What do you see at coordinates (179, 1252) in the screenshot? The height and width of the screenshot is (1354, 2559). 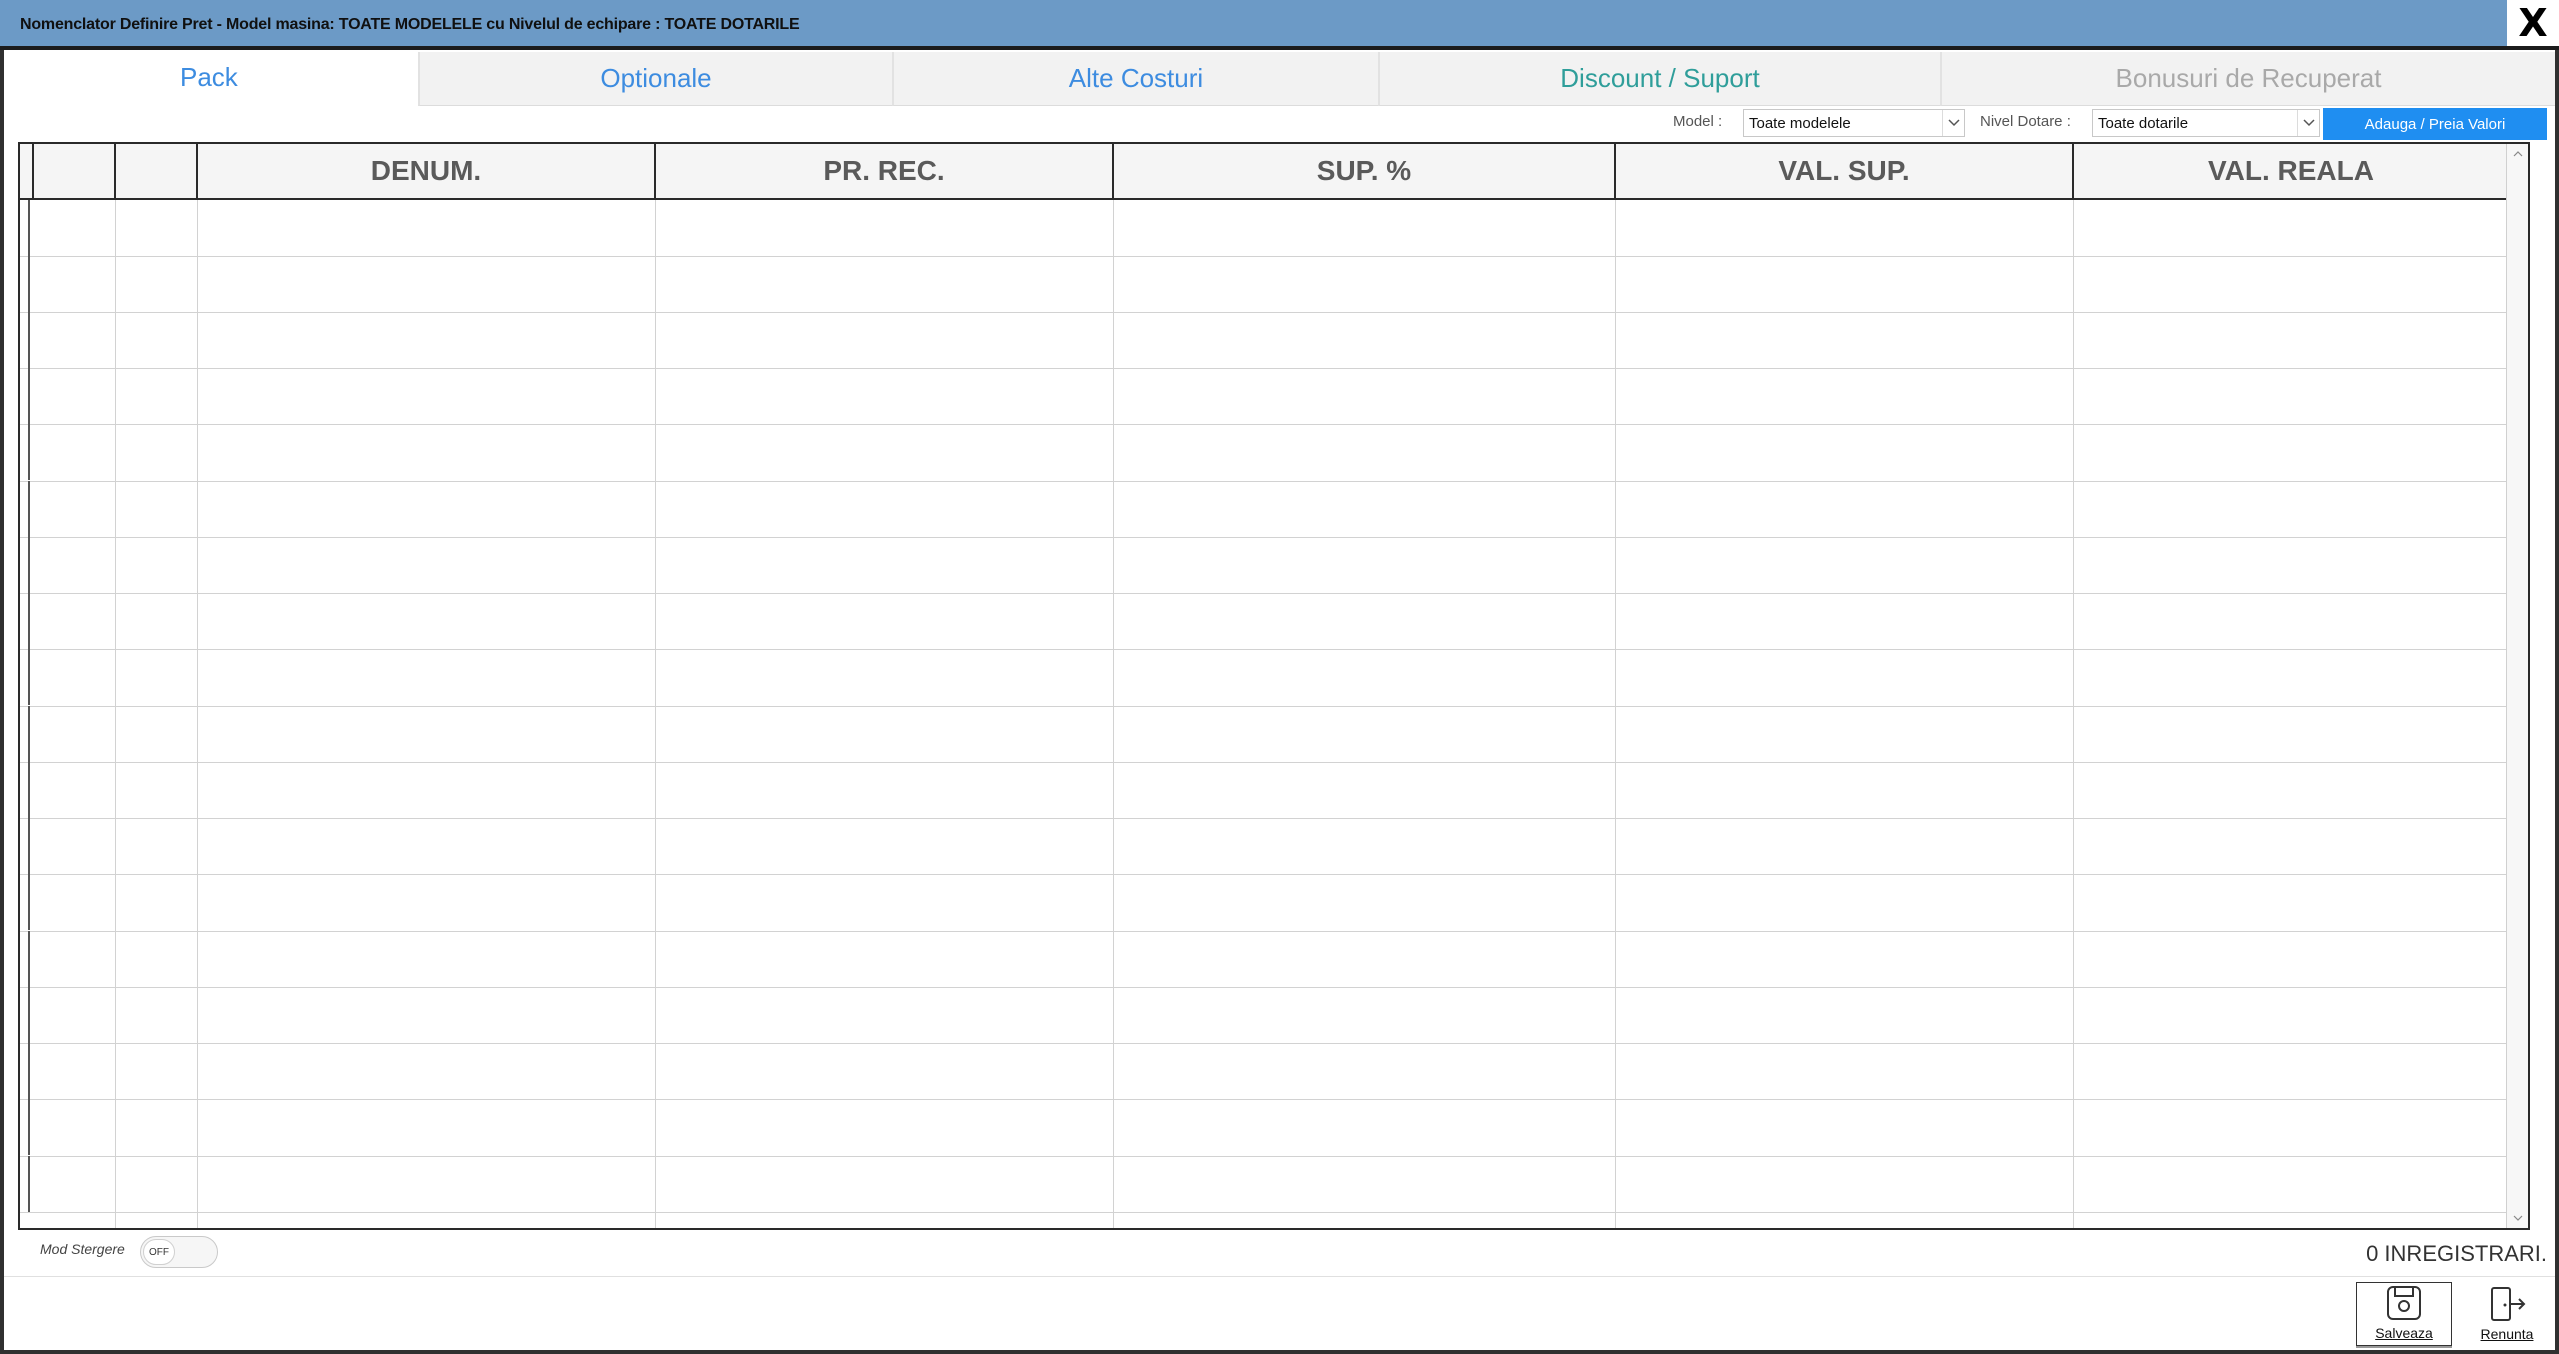 I see `mod-stergere-toggle: OFF` at bounding box center [179, 1252].